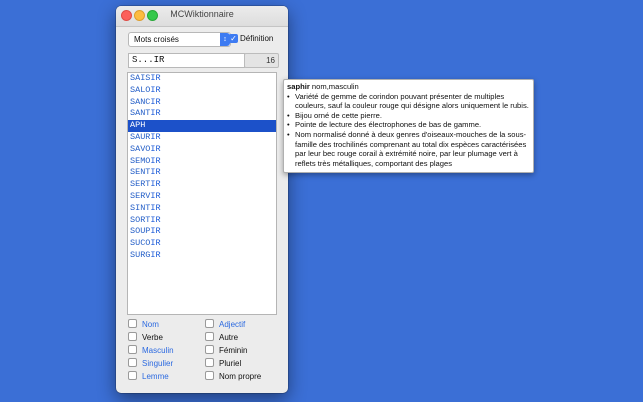 The width and height of the screenshot is (643, 402). Describe the element at coordinates (150, 125) in the screenshot. I see `result-suffix` at that location.